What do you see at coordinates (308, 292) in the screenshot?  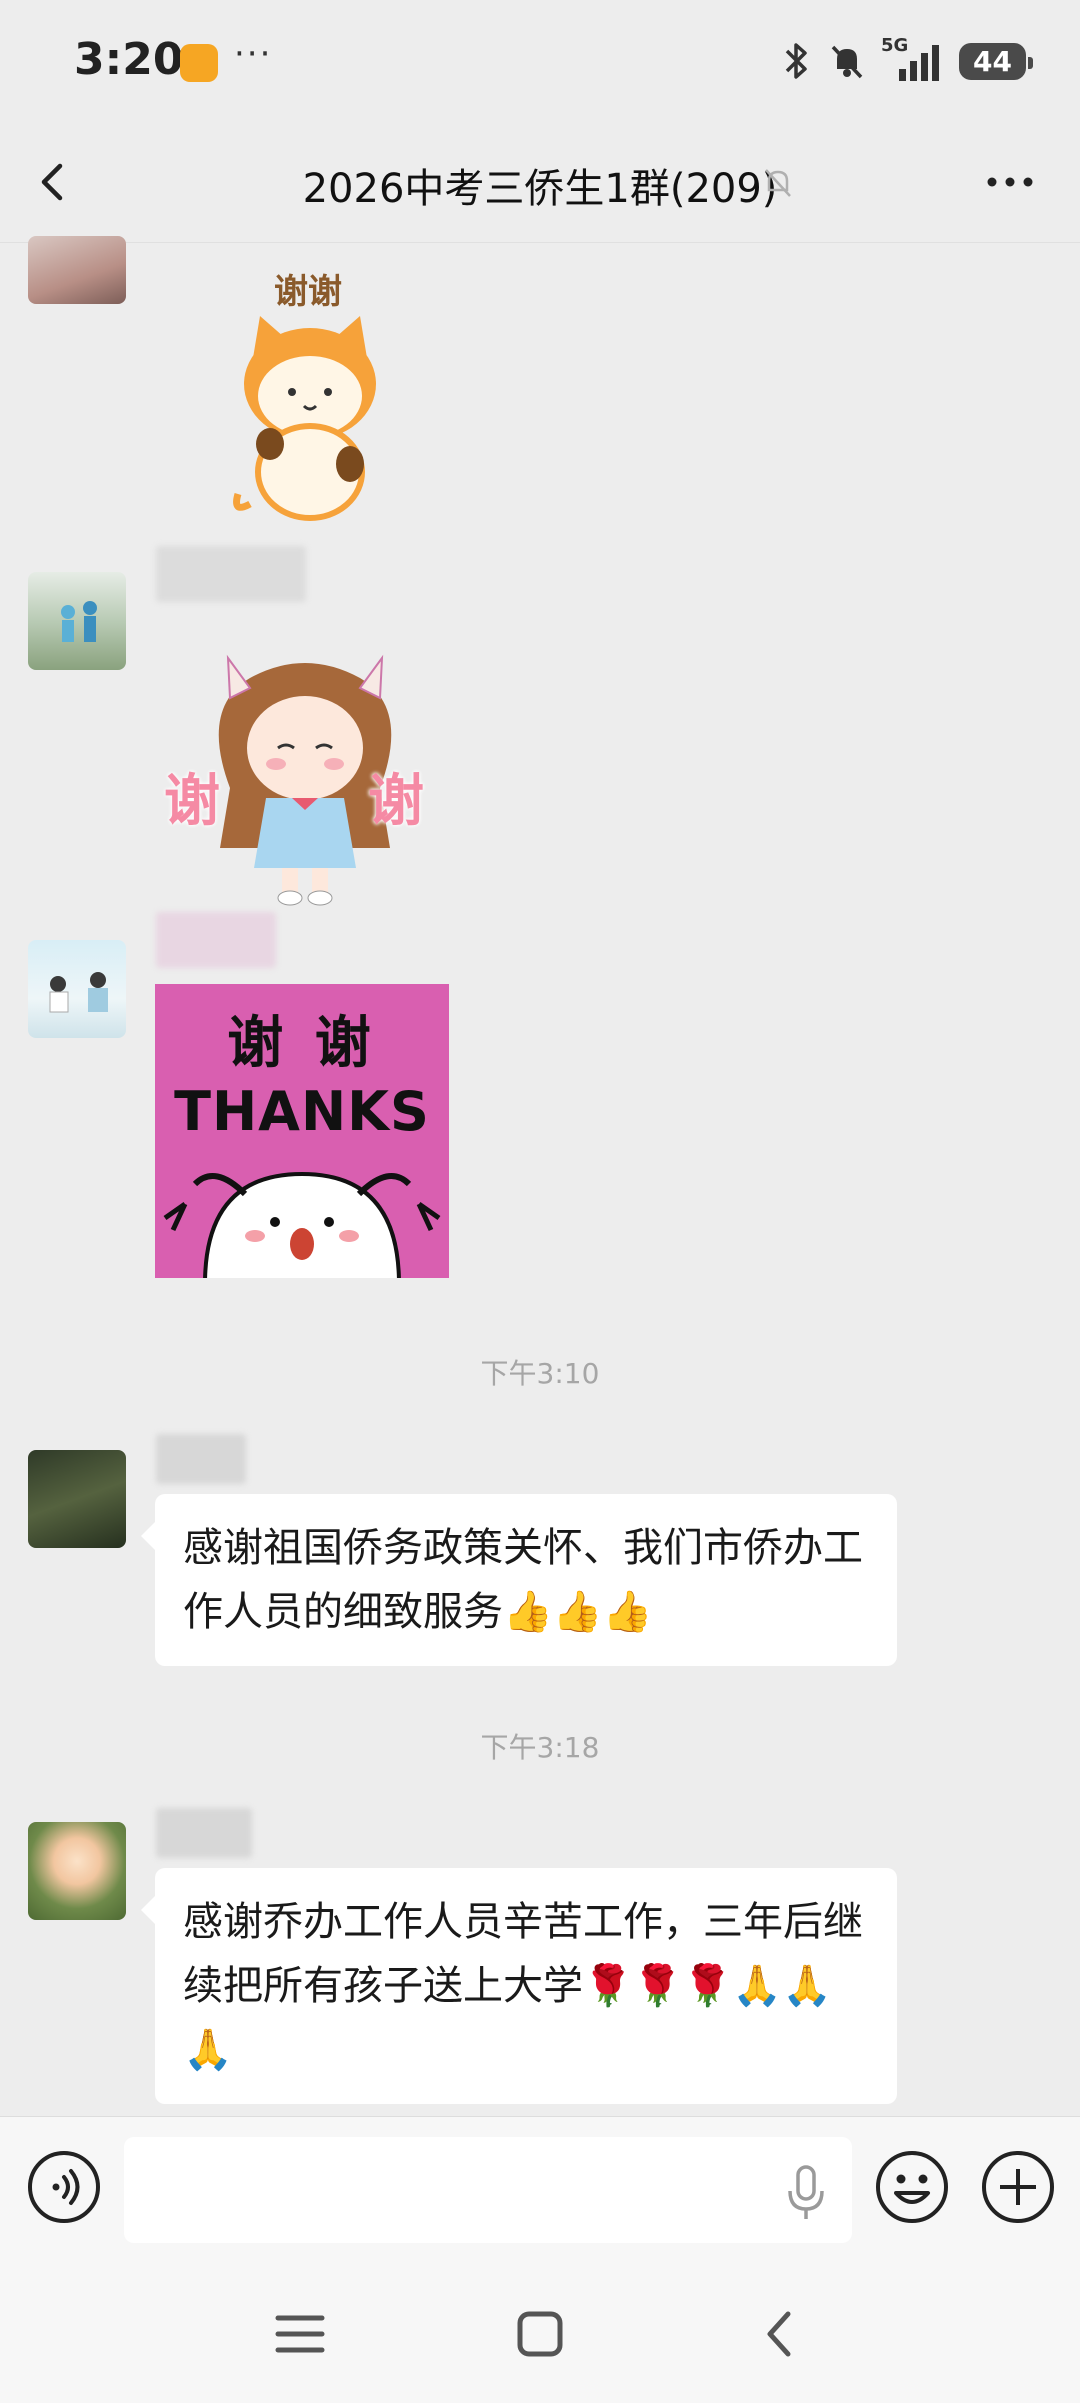 I see `sticker-caption: 谢谢` at bounding box center [308, 292].